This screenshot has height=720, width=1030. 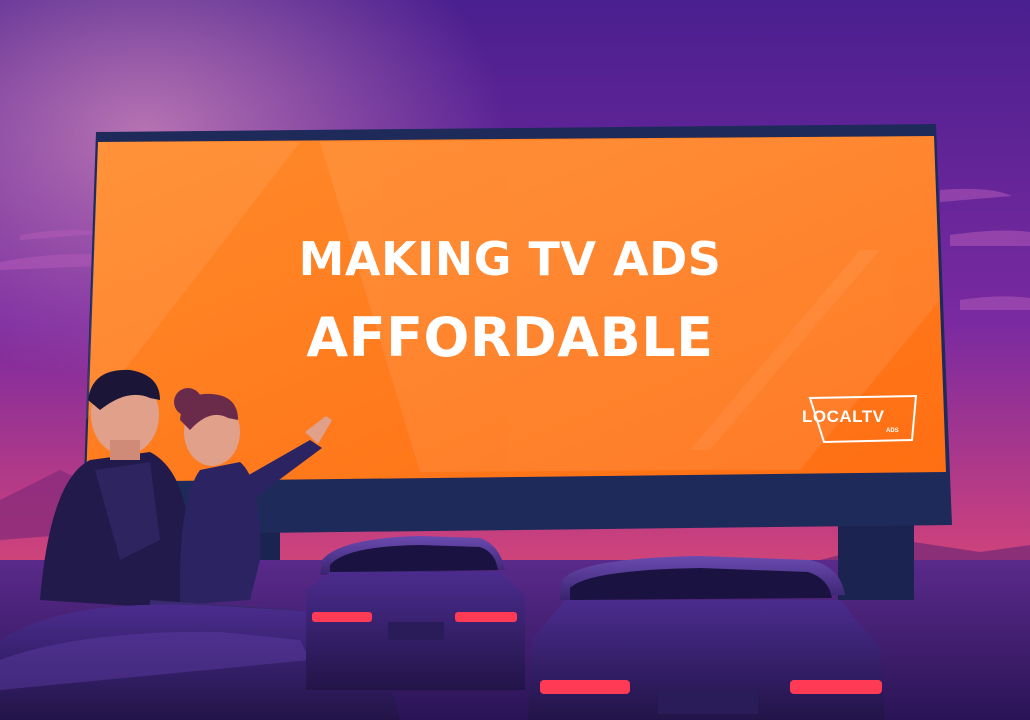 I want to click on screen-post, so click(x=876, y=560).